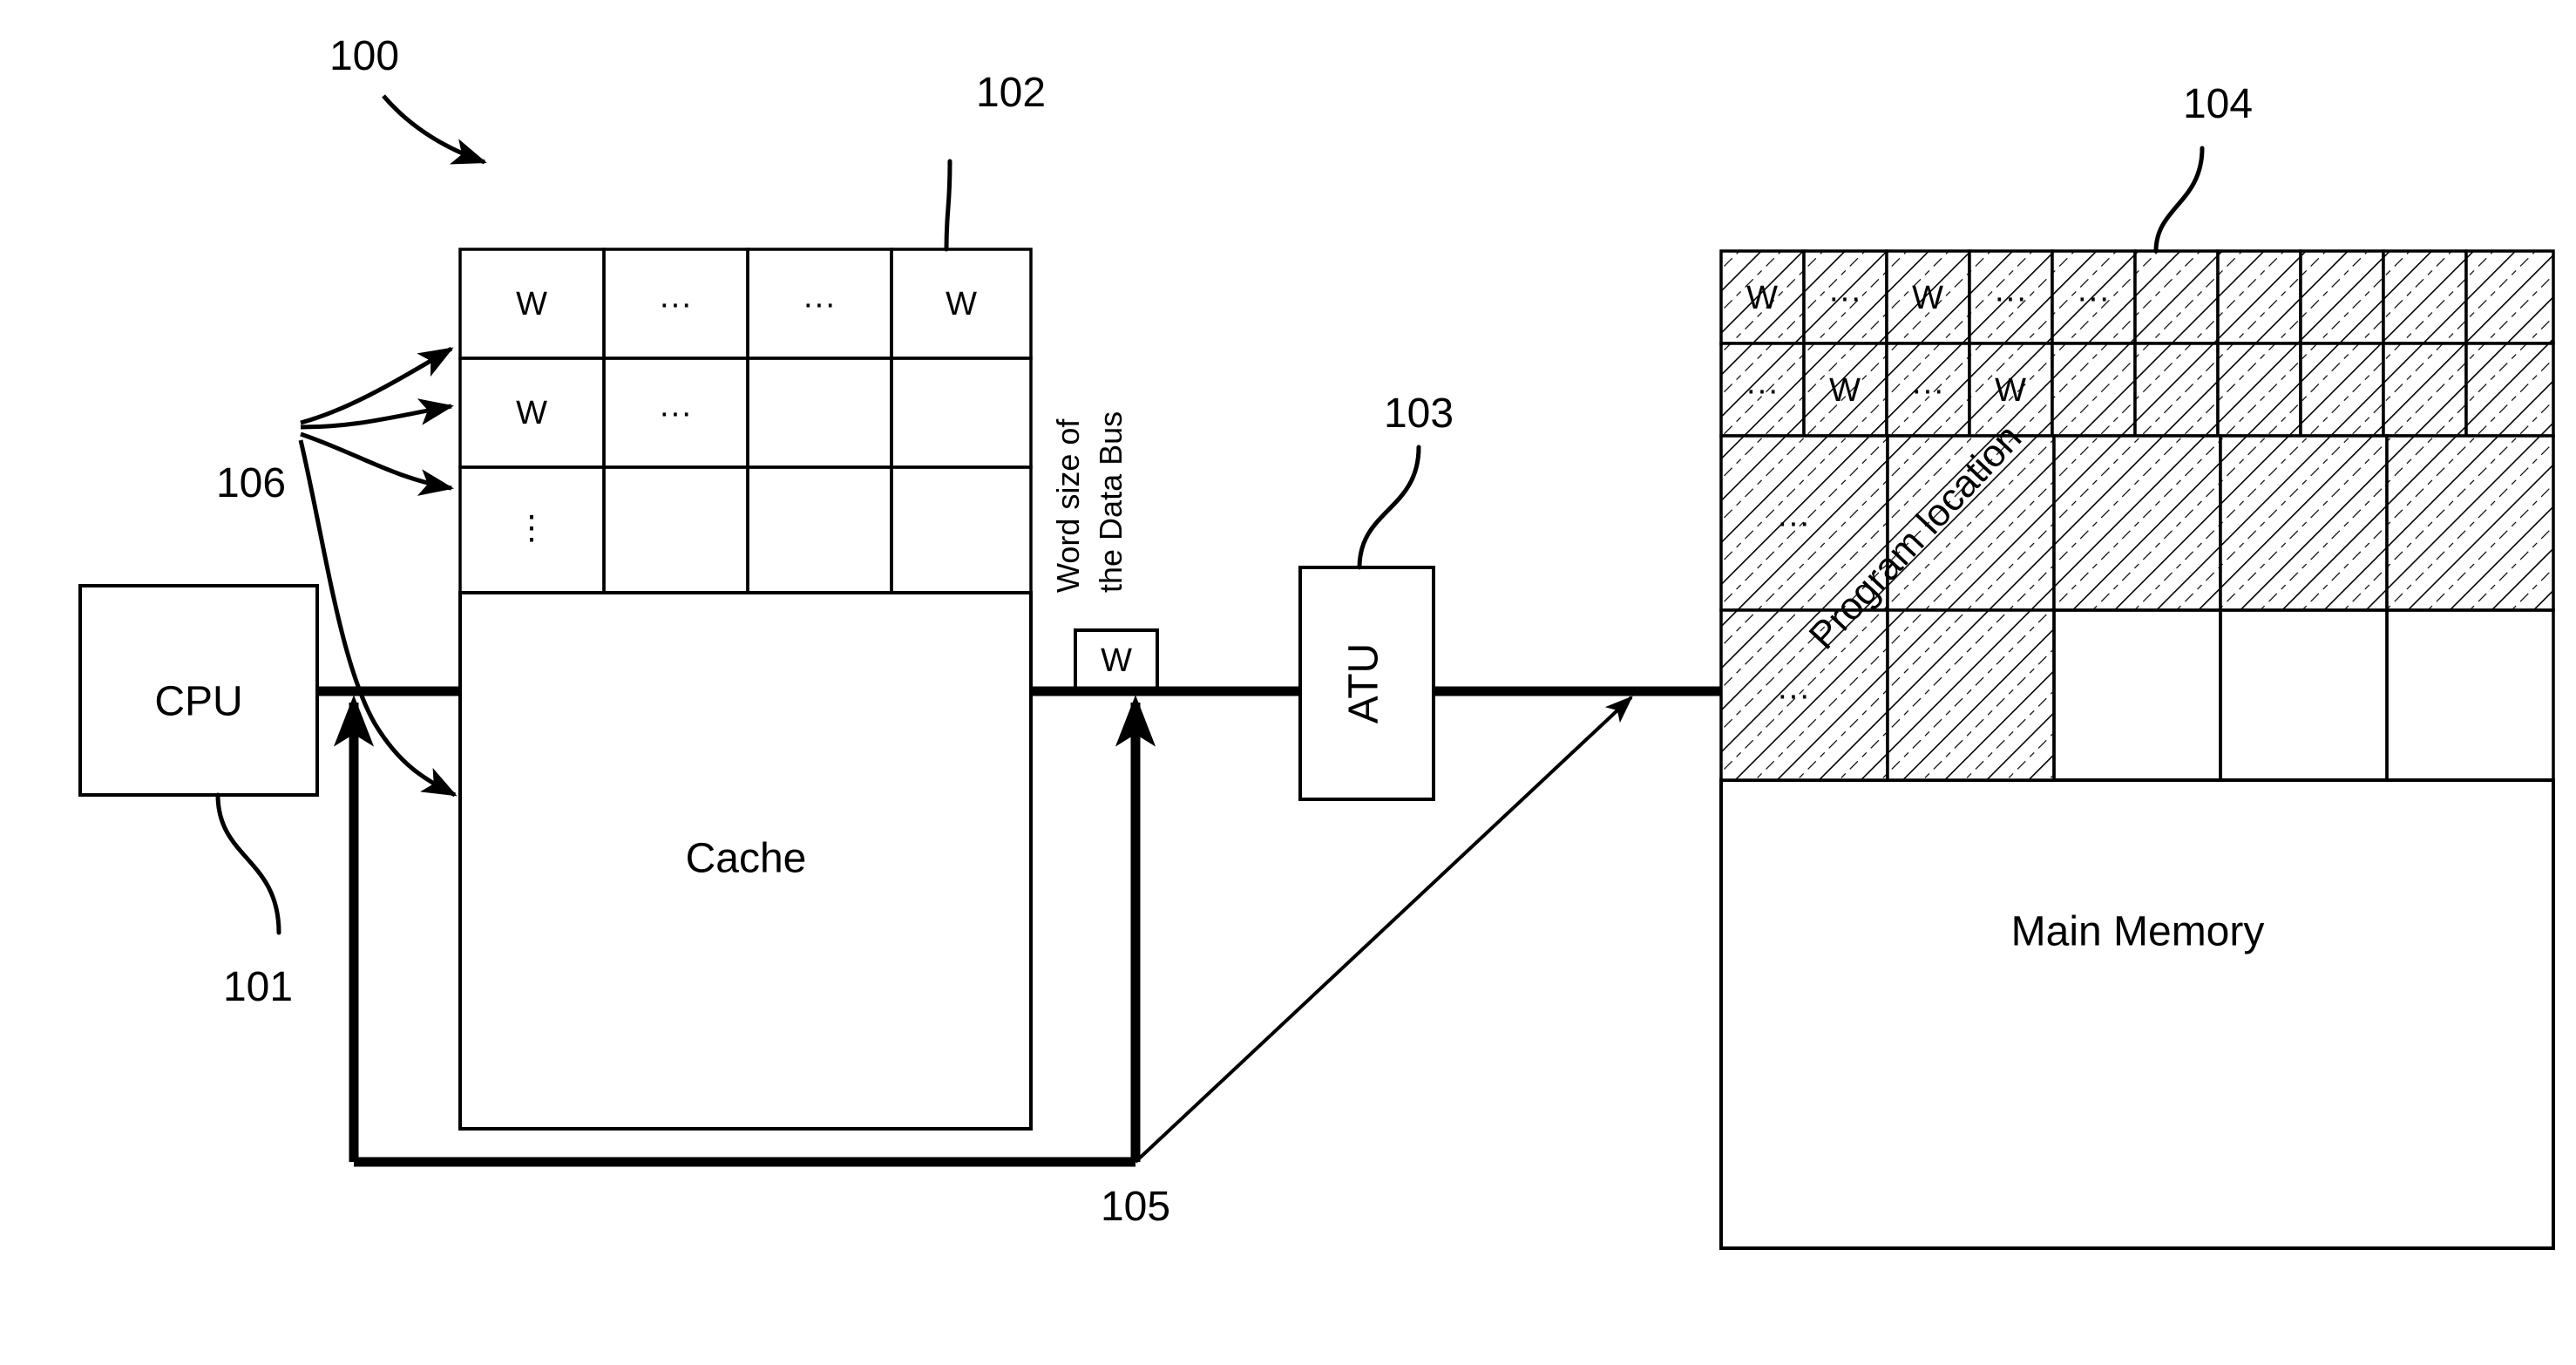  What do you see at coordinates (1376, 595) in the screenshot?
I see `atu-block: ATU 103` at bounding box center [1376, 595].